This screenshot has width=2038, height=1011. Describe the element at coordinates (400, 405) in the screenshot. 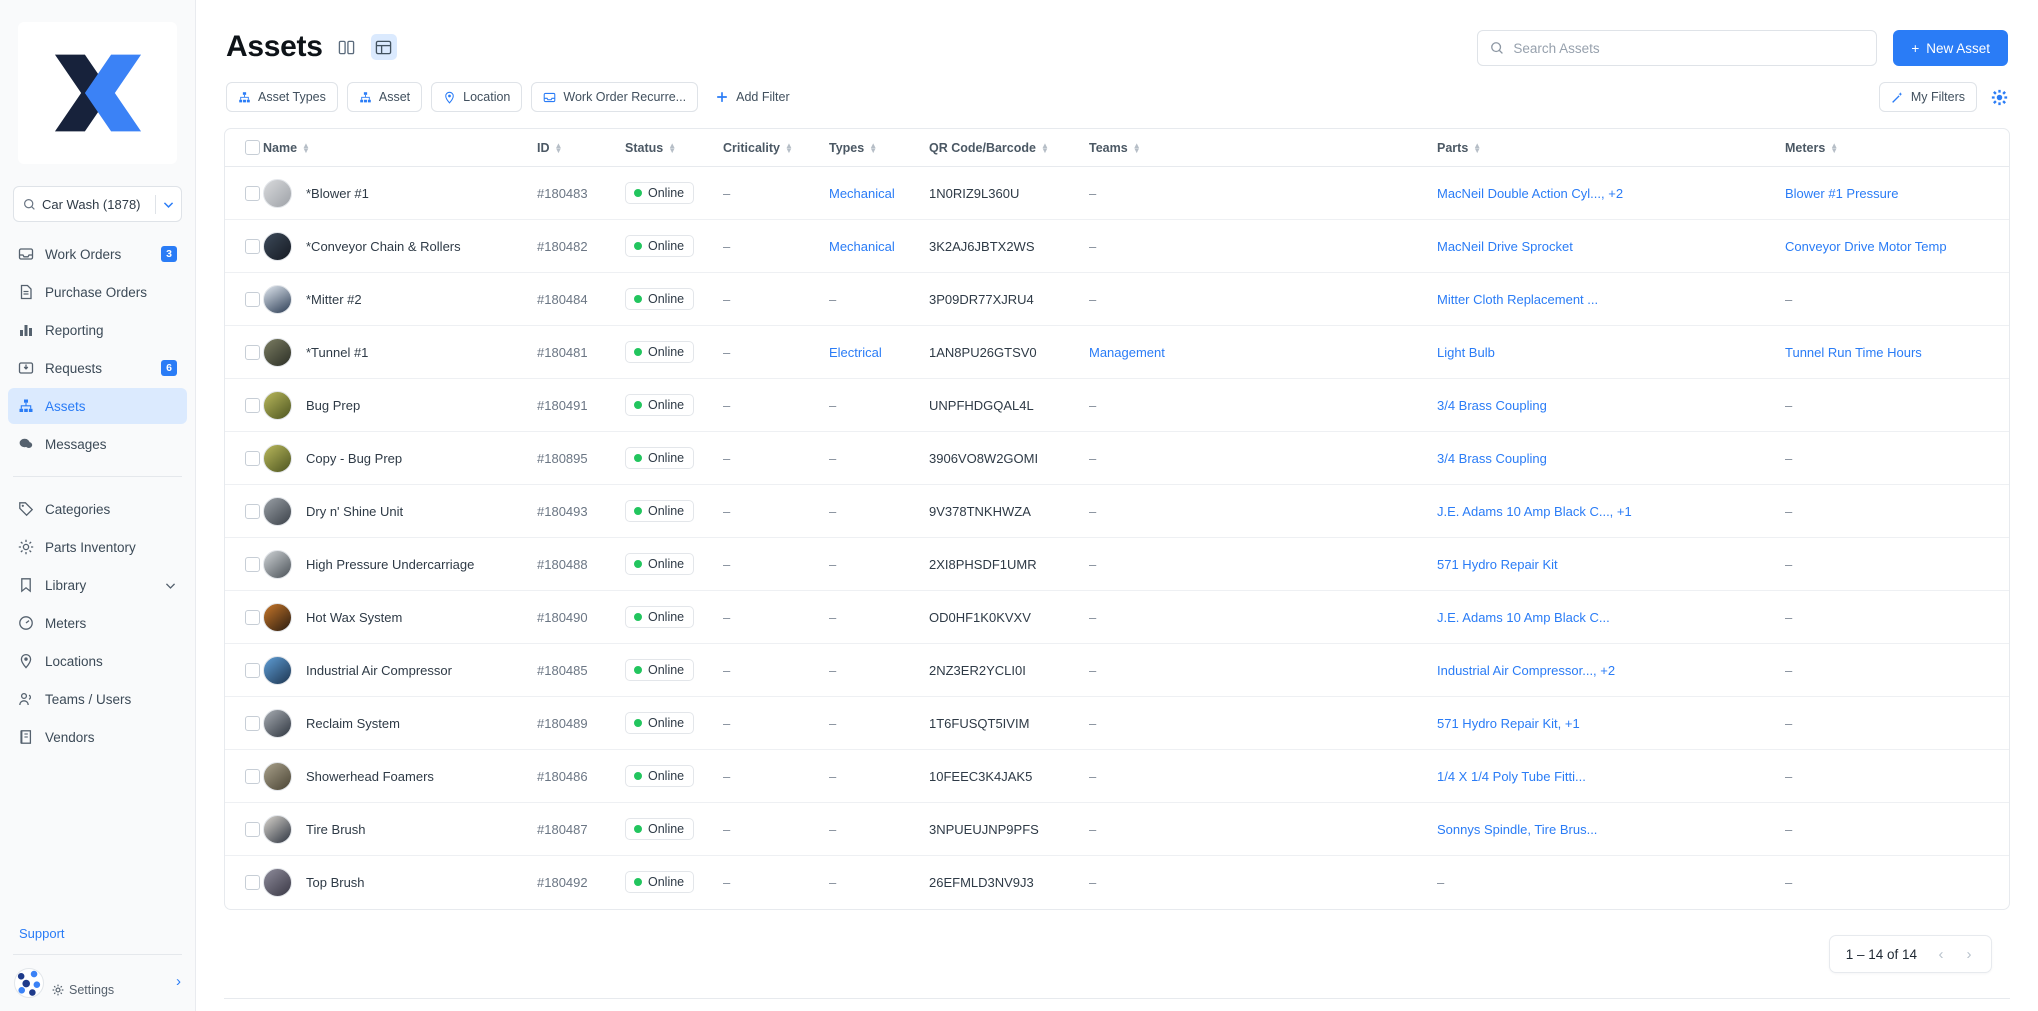

I see `cell-name: Bug Prep` at that location.